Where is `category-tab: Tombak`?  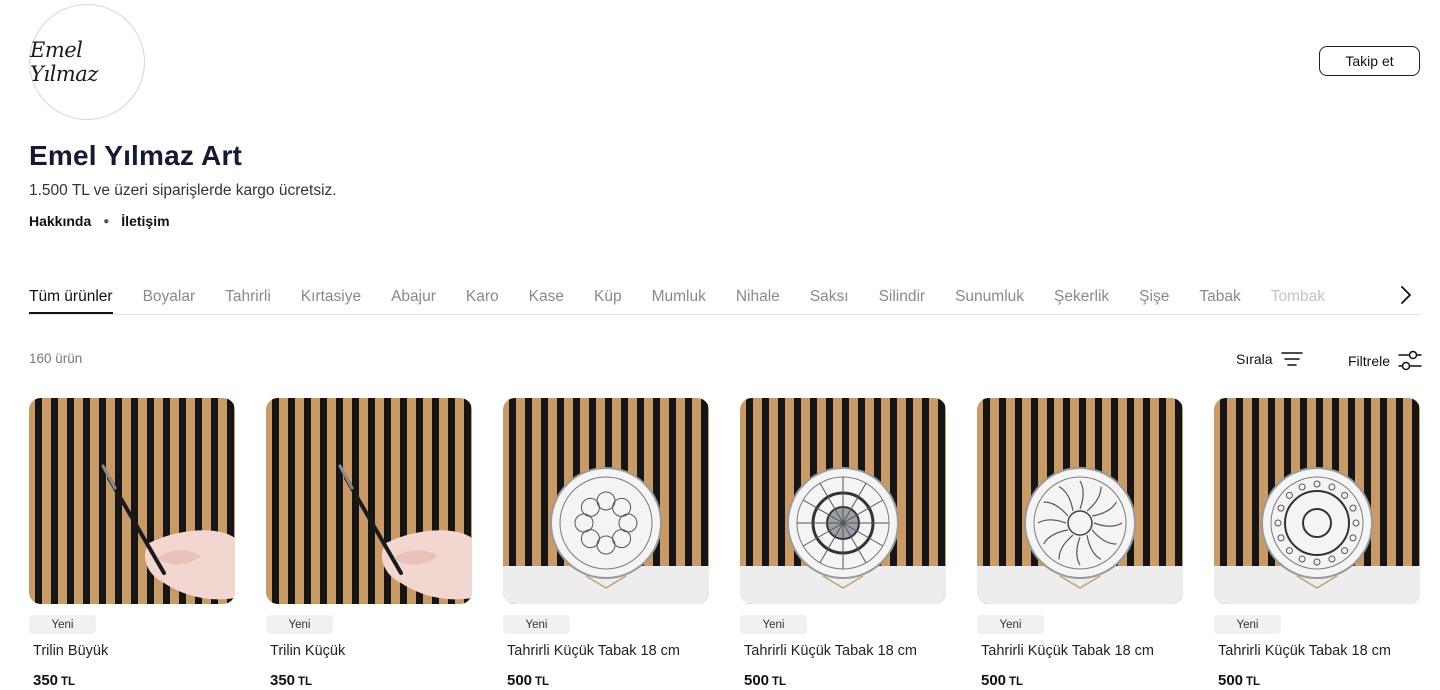
category-tab: Tombak is located at coordinates (1298, 296).